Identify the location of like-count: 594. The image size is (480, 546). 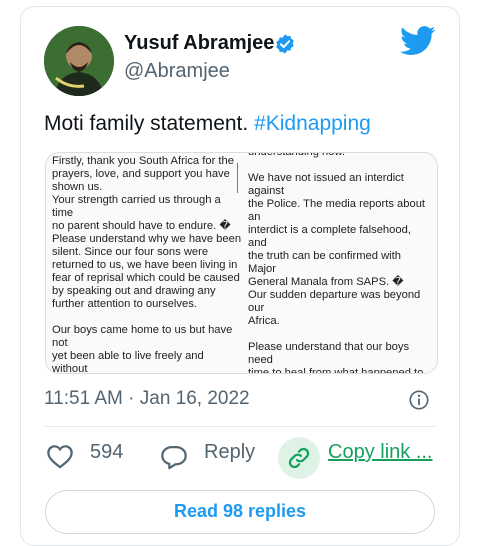
(106, 452).